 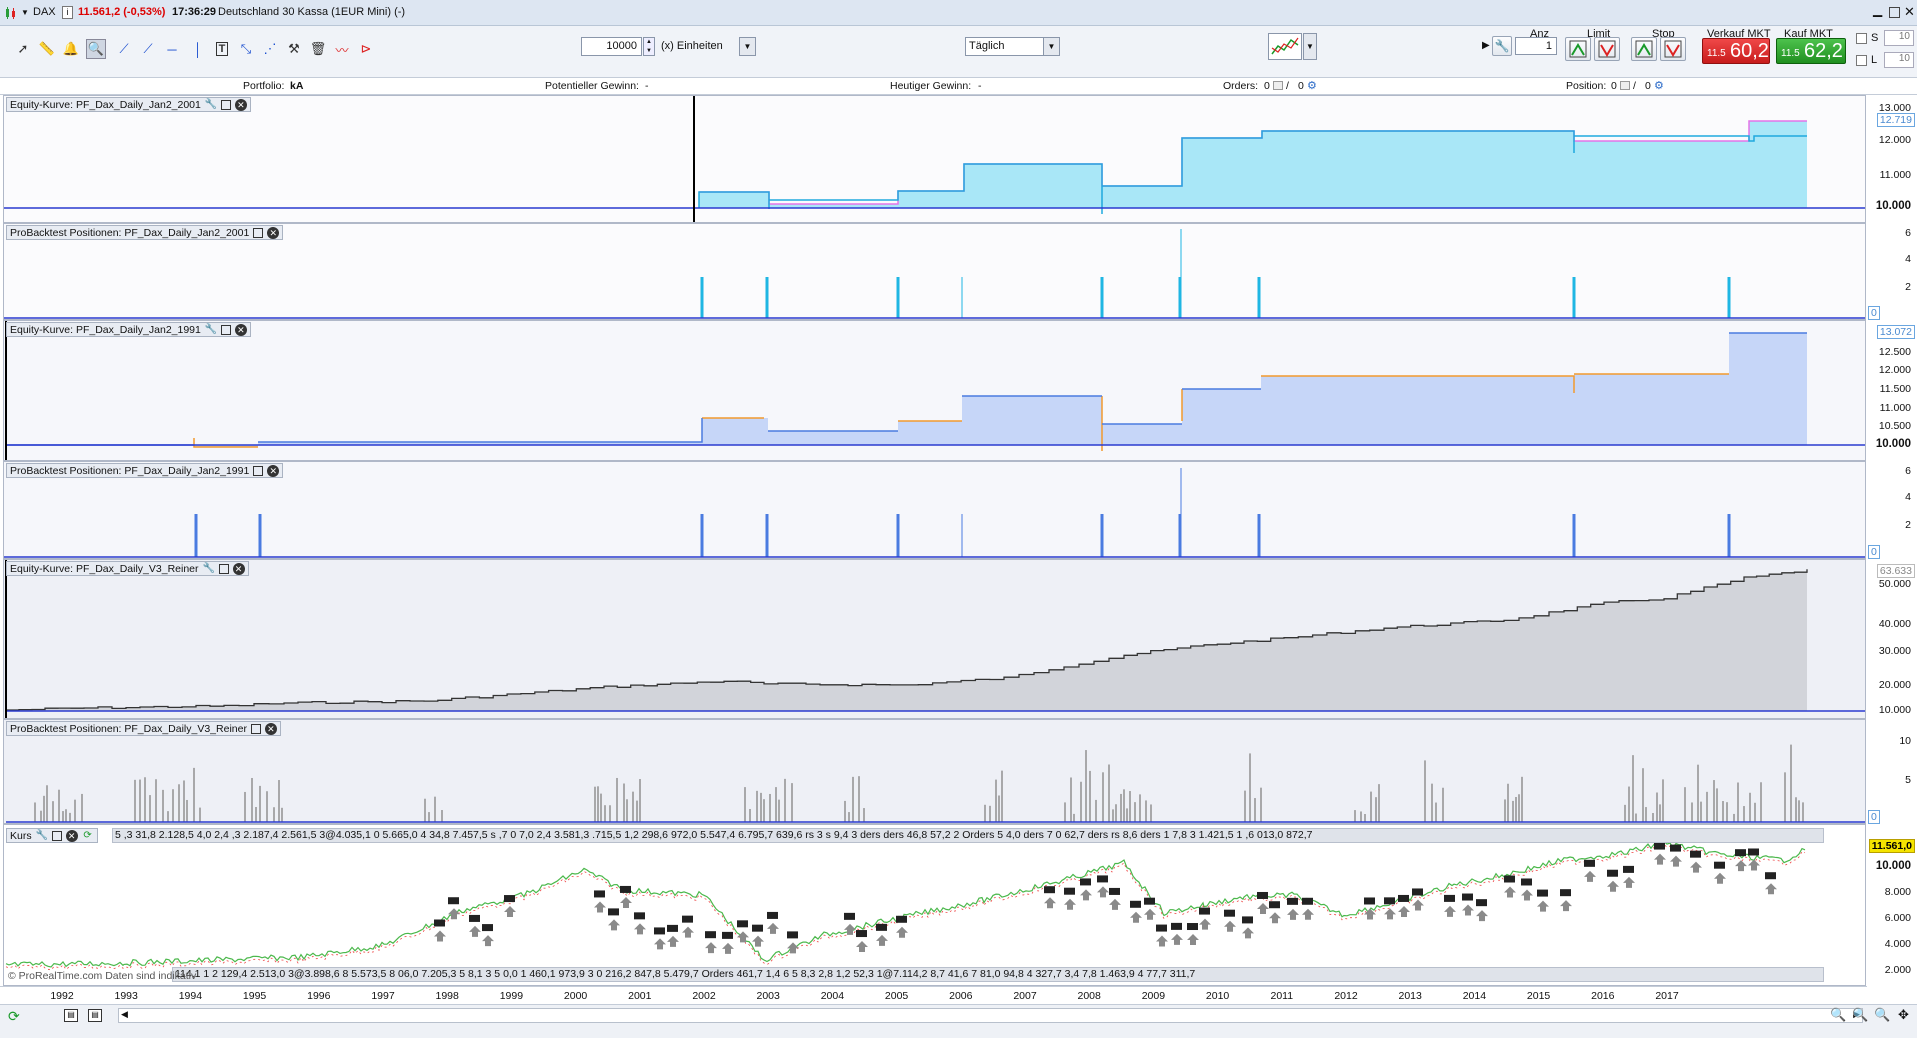 What do you see at coordinates (1861, 60) in the screenshot?
I see `l-checkbox` at bounding box center [1861, 60].